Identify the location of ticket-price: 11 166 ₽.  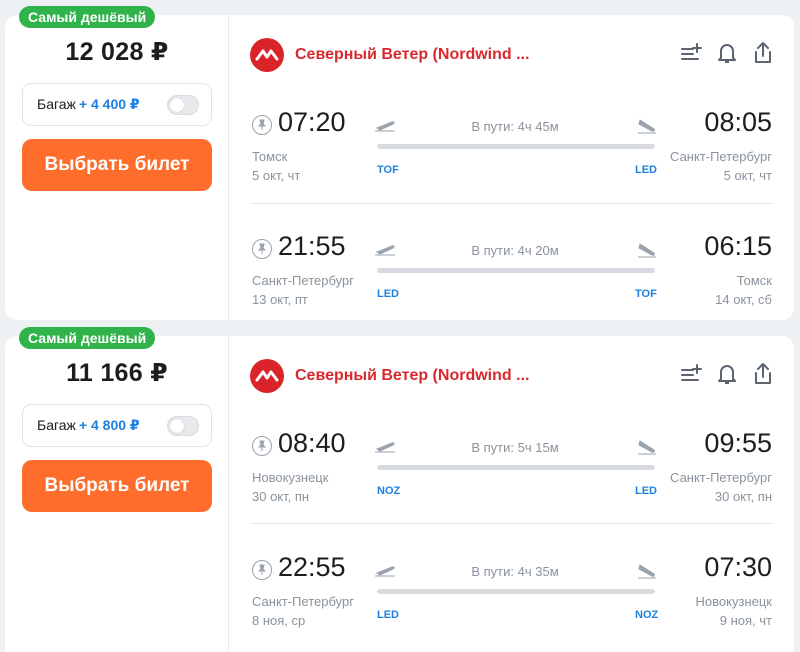
(117, 373).